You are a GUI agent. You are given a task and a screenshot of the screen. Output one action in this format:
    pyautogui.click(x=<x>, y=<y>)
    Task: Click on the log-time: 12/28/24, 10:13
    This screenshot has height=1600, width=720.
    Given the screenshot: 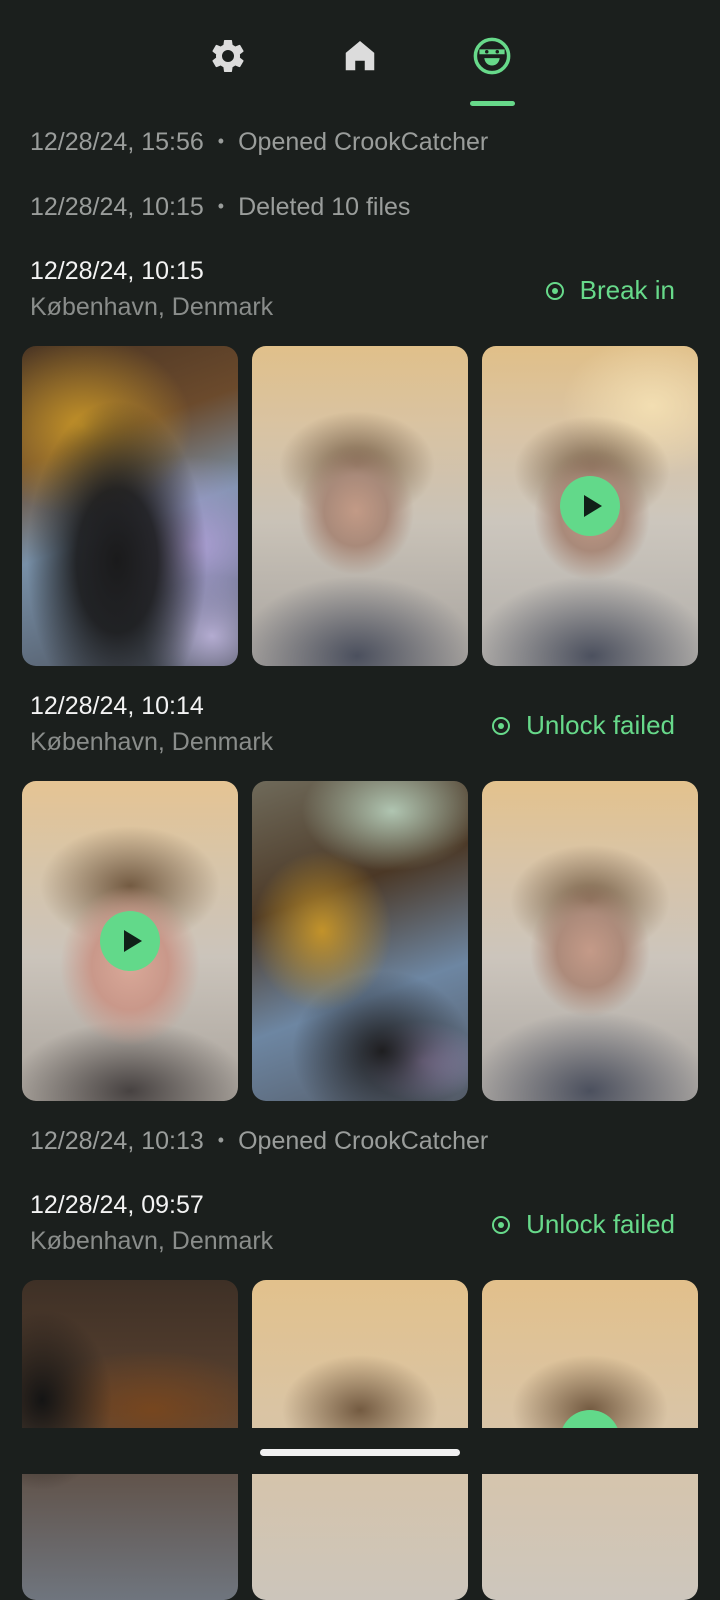 What is the action you would take?
    pyautogui.click(x=117, y=1141)
    